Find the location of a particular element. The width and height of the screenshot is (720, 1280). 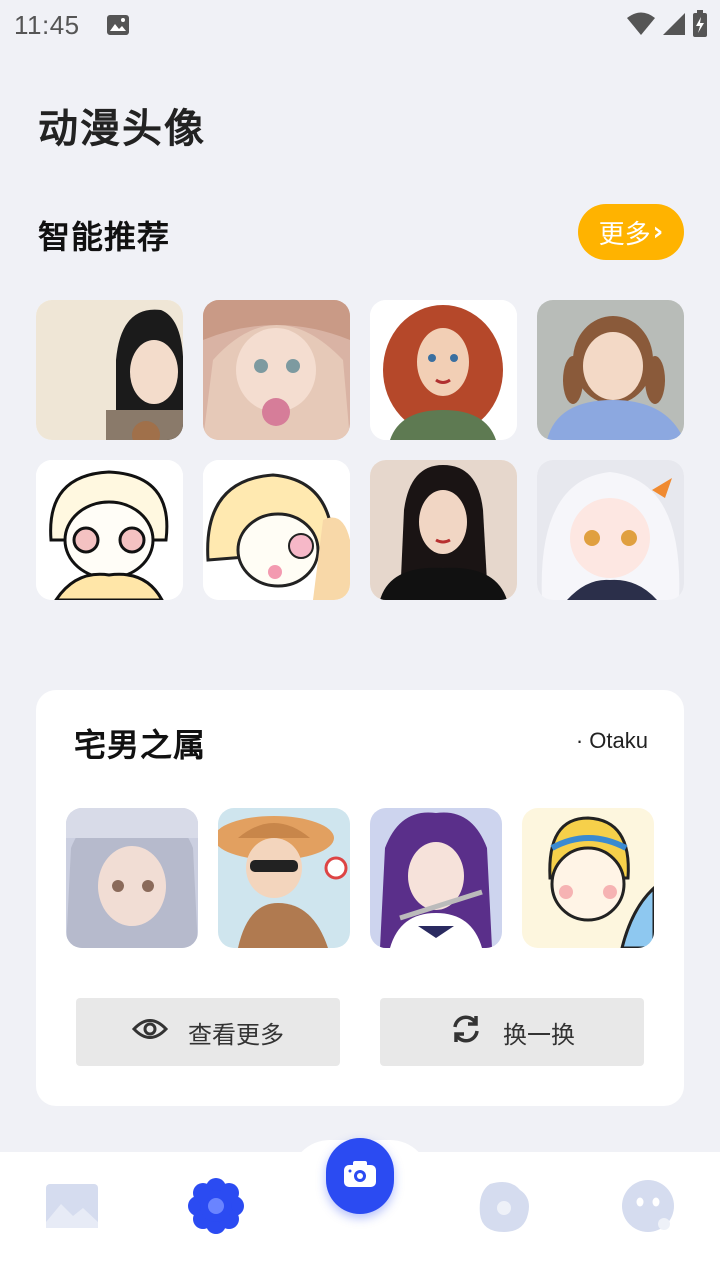

camera-button is located at coordinates (360, 1176).